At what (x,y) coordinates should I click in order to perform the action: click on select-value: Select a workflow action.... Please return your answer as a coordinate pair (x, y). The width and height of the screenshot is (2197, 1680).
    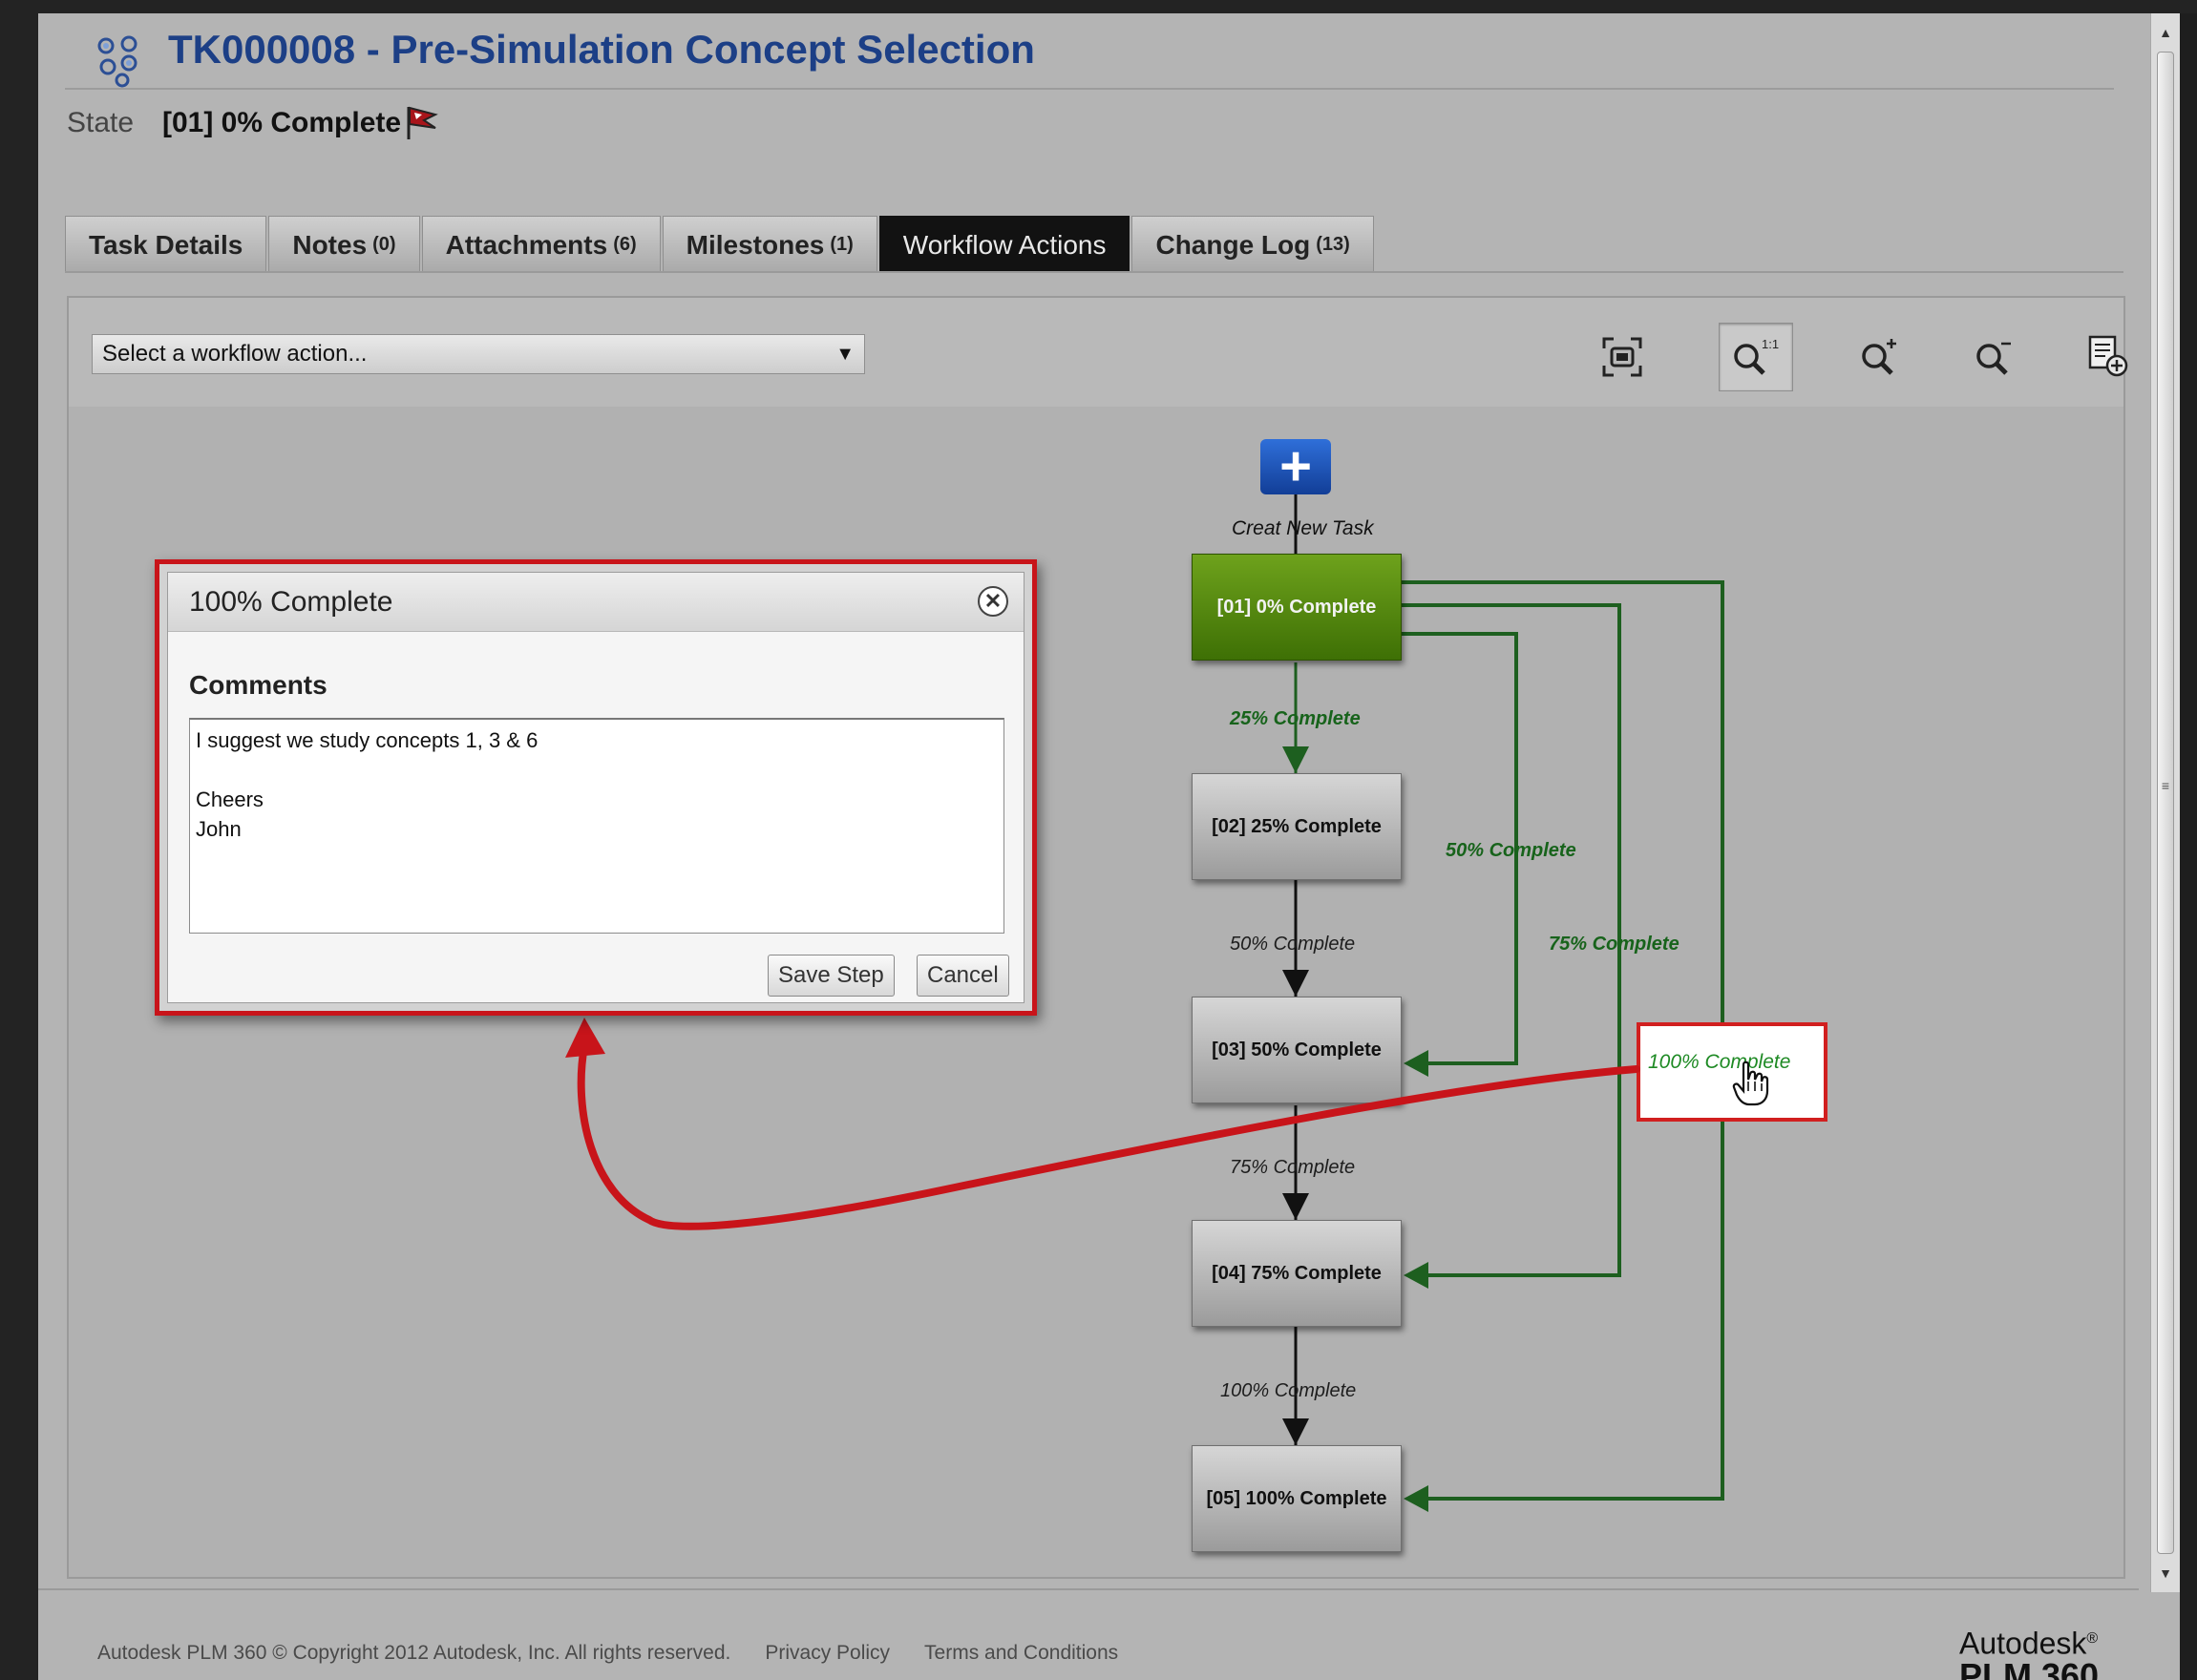
    Looking at the image, I should click on (235, 354).